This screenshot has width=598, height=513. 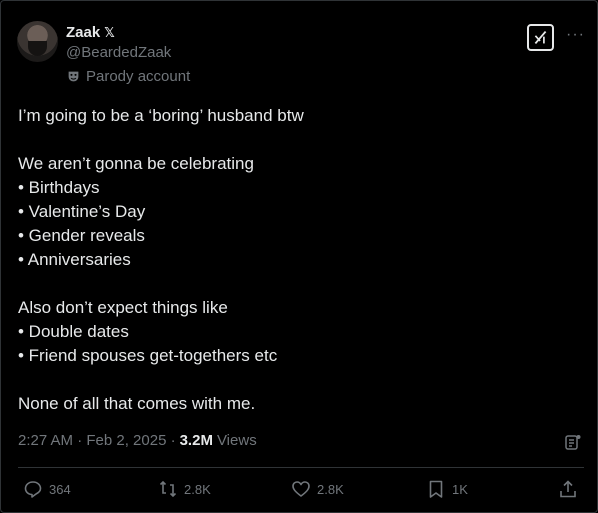 What do you see at coordinates (37, 48) in the screenshot?
I see `avatar-beard` at bounding box center [37, 48].